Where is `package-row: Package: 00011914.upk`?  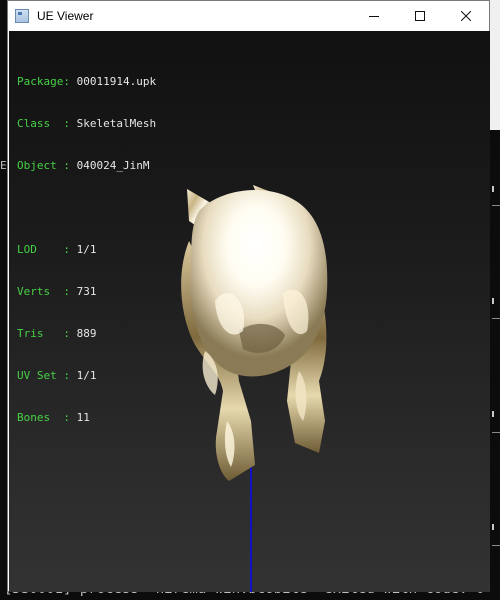 package-row: Package: 00011914.upk is located at coordinates (86, 82).